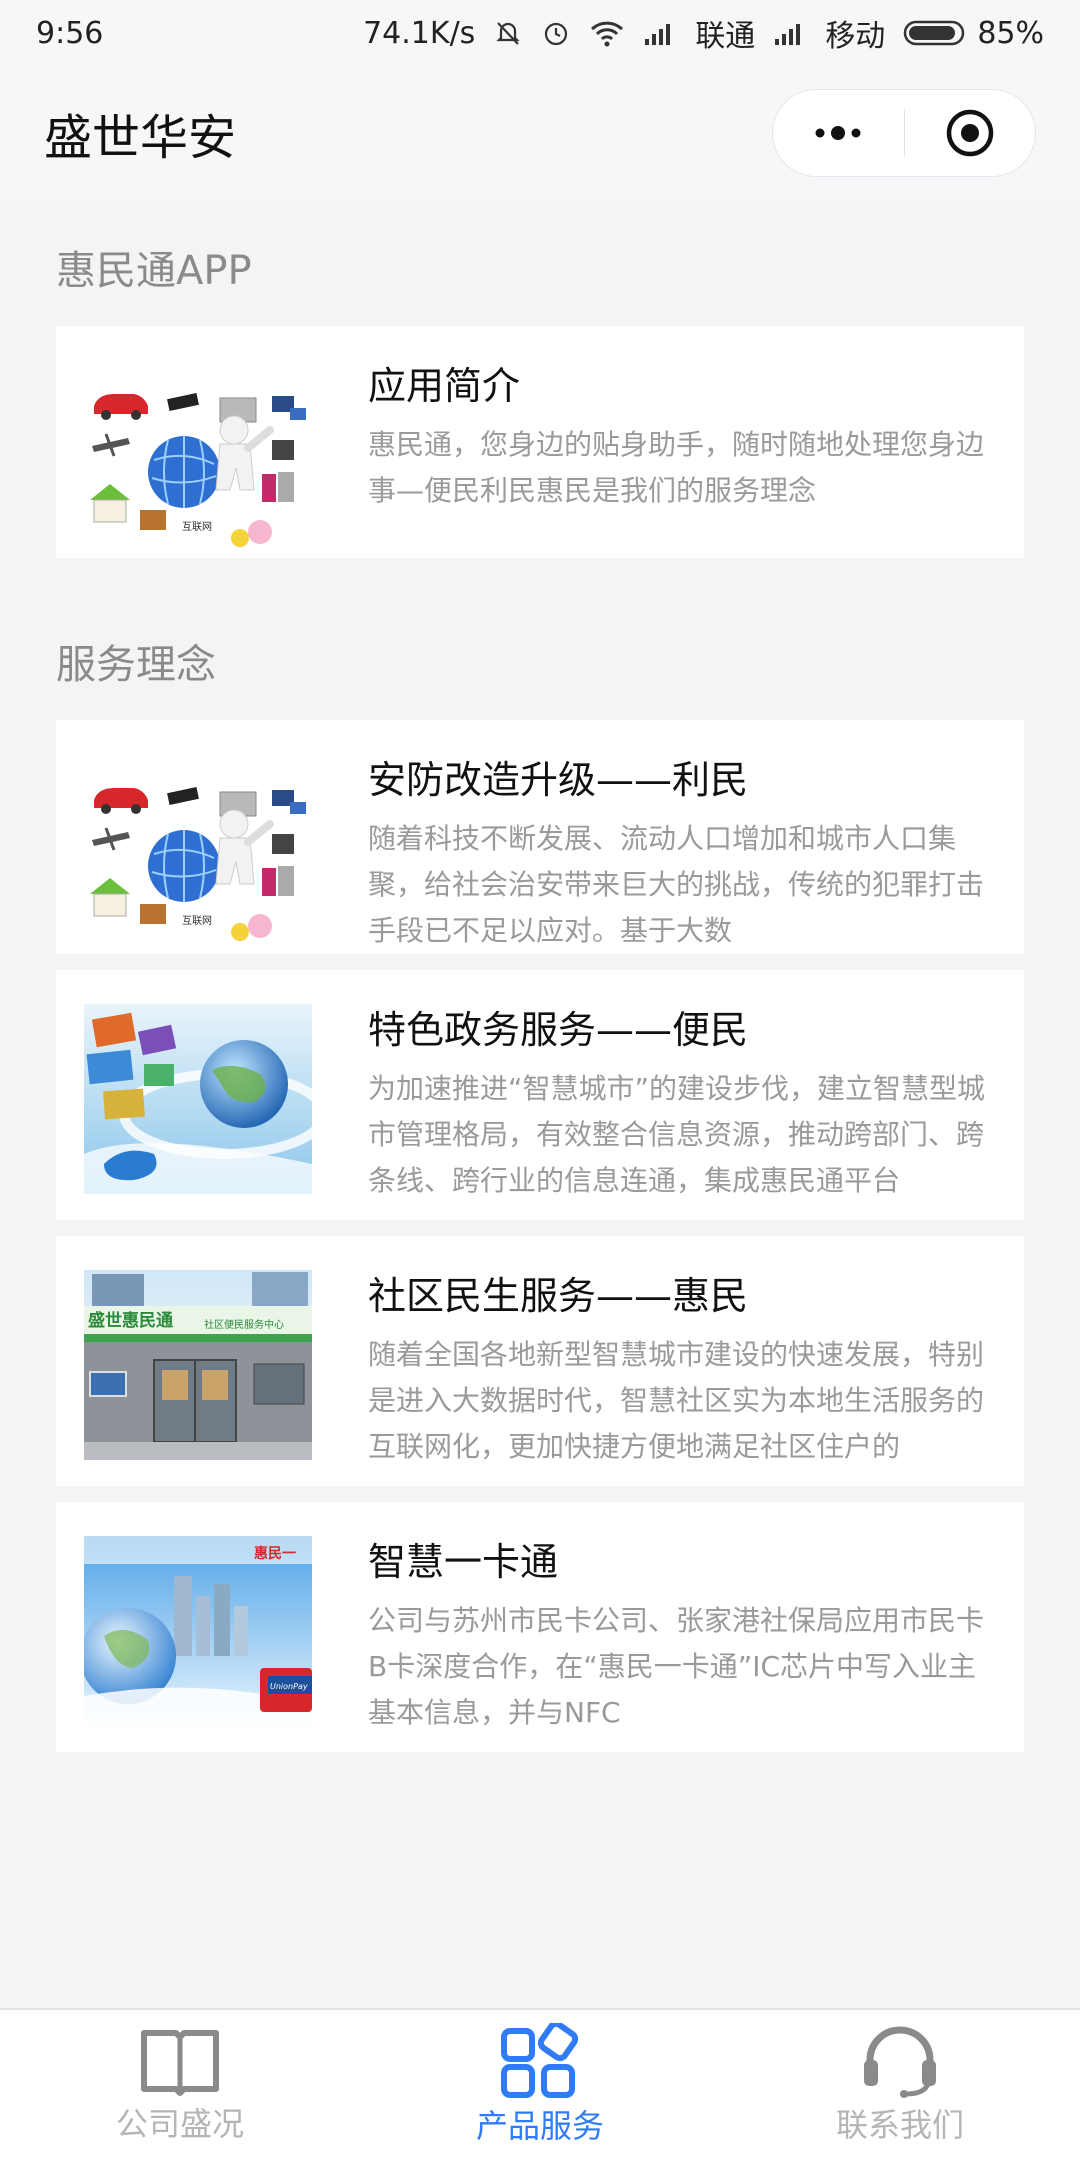  I want to click on tab-label: 公司盛况, so click(179, 2124).